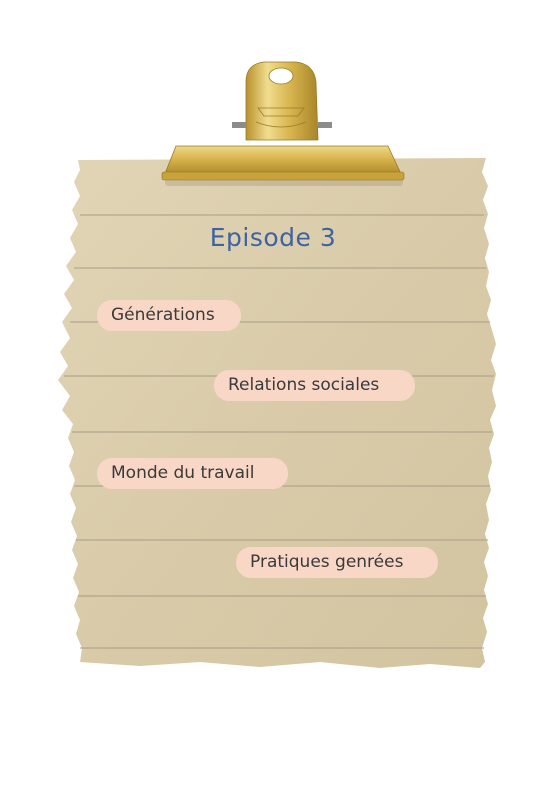  I want to click on topic-chip-pratiques-genrees: Pratiques genrées, so click(337, 562).